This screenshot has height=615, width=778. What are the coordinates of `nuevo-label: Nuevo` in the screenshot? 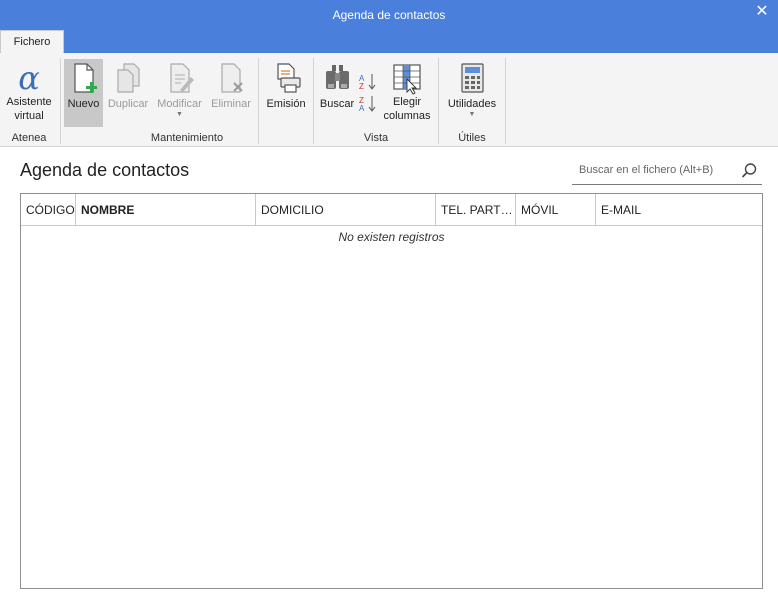 It's located at (83, 104).